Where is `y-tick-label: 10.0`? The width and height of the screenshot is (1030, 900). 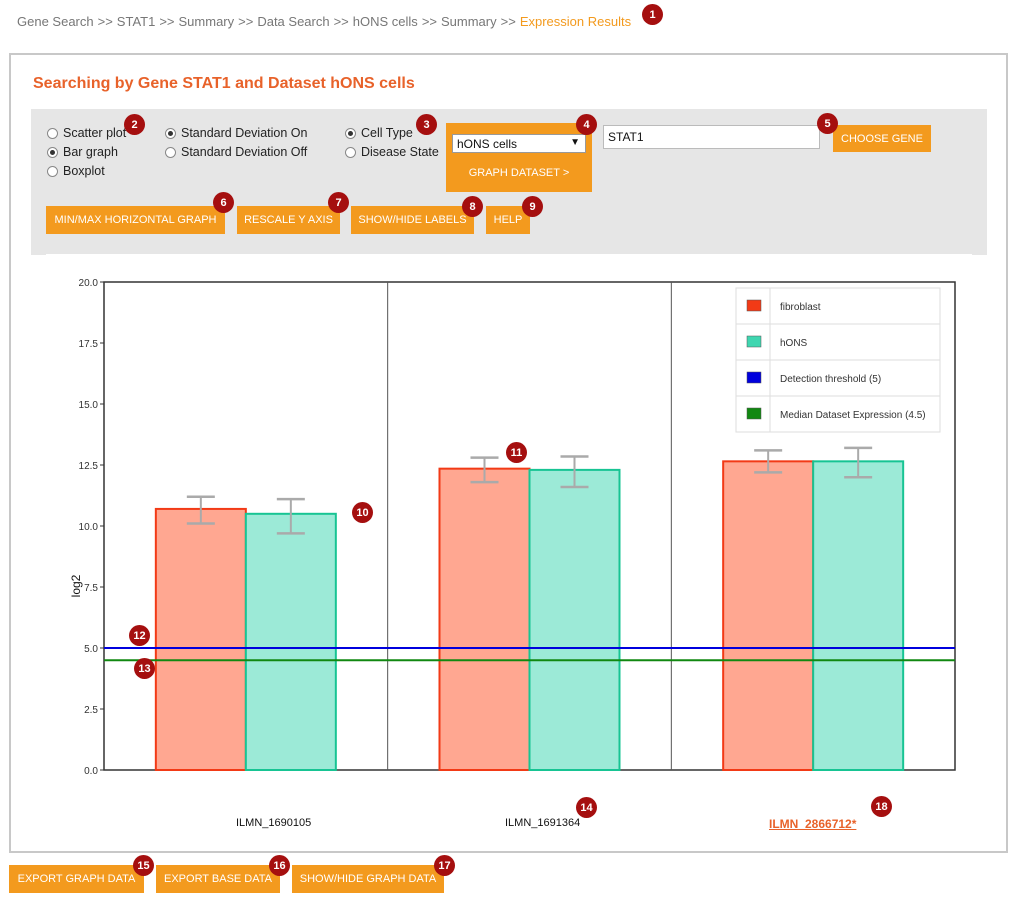
y-tick-label: 10.0 is located at coordinates (89, 527).